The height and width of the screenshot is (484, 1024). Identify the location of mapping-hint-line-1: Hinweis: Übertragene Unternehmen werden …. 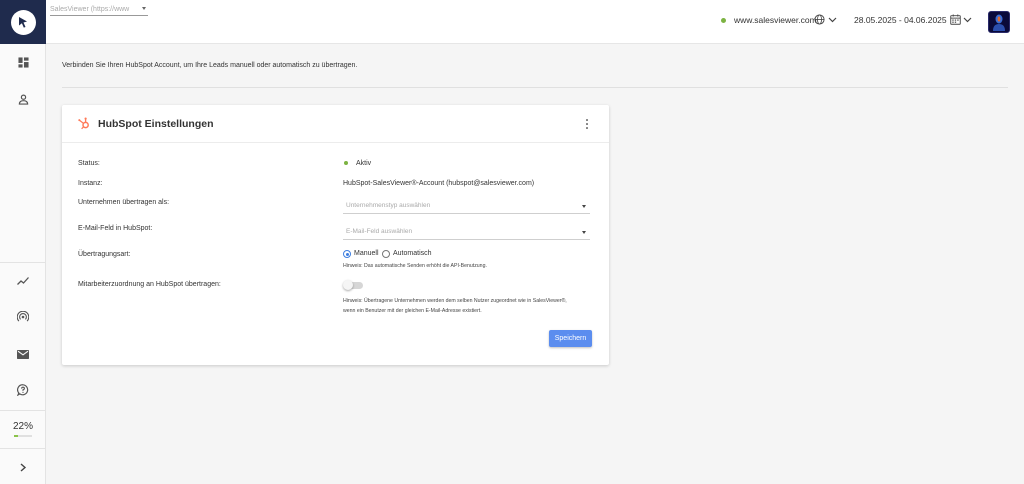
(455, 301).